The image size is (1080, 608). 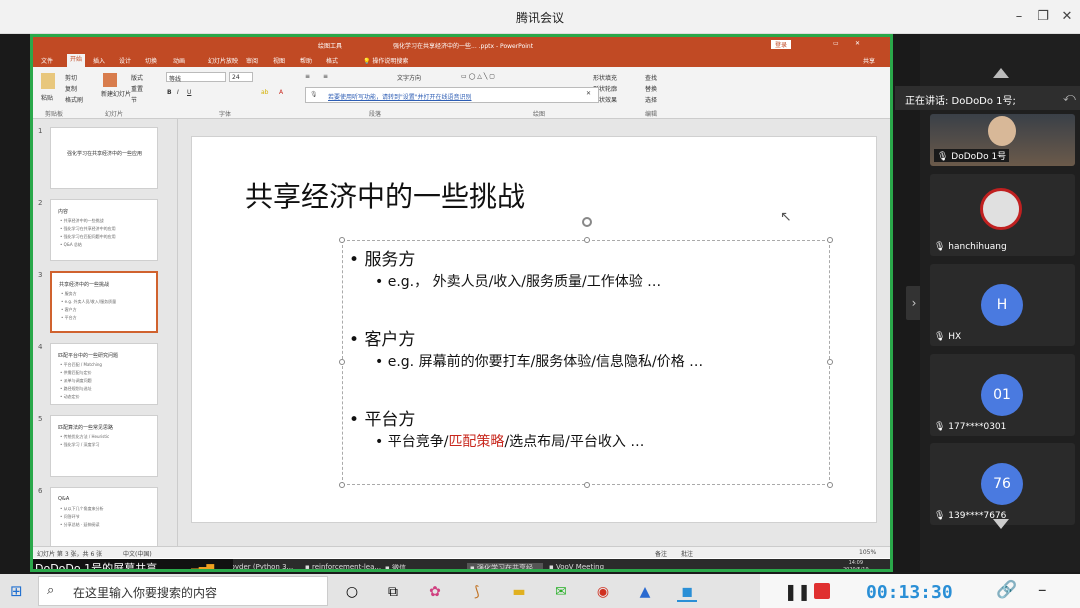 What do you see at coordinates (651, 88) in the screenshot?
I see `replace-button: 替换` at bounding box center [651, 88].